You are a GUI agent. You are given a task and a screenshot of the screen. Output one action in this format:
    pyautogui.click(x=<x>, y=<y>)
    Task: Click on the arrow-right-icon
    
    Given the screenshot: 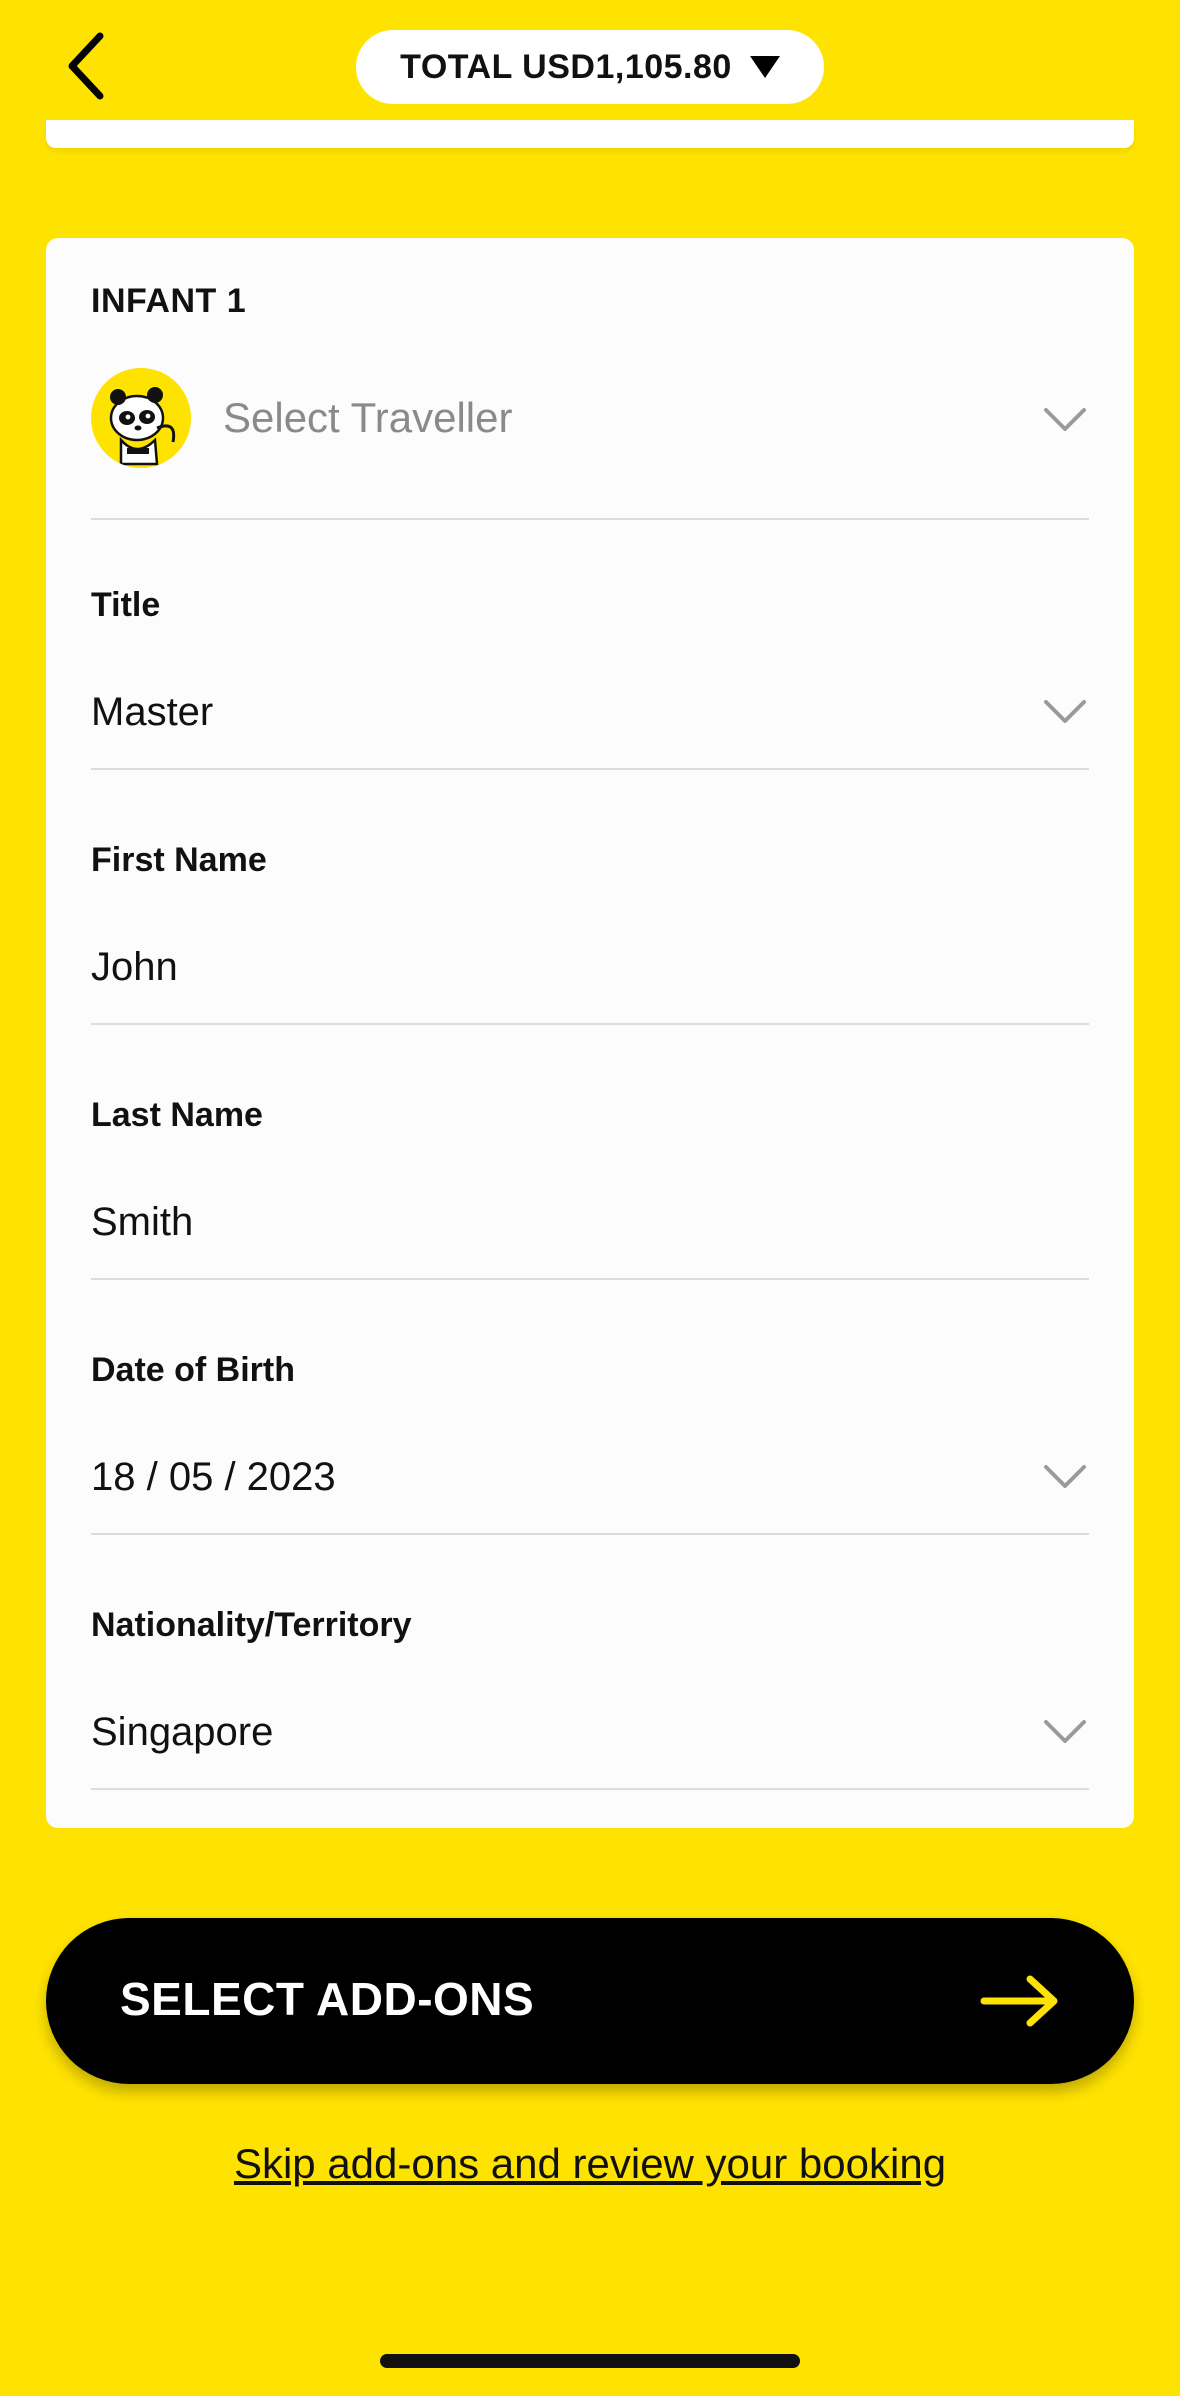 What is the action you would take?
    pyautogui.click(x=1019, y=2001)
    